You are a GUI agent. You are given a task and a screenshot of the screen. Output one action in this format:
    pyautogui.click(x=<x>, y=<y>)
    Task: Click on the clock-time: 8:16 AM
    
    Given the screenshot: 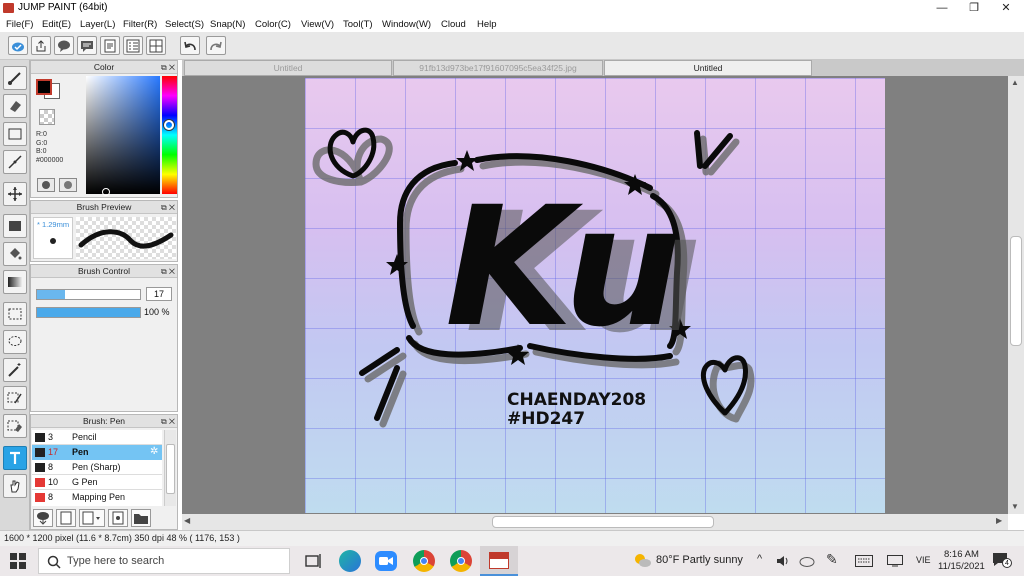 What is the action you would take?
    pyautogui.click(x=961, y=554)
    